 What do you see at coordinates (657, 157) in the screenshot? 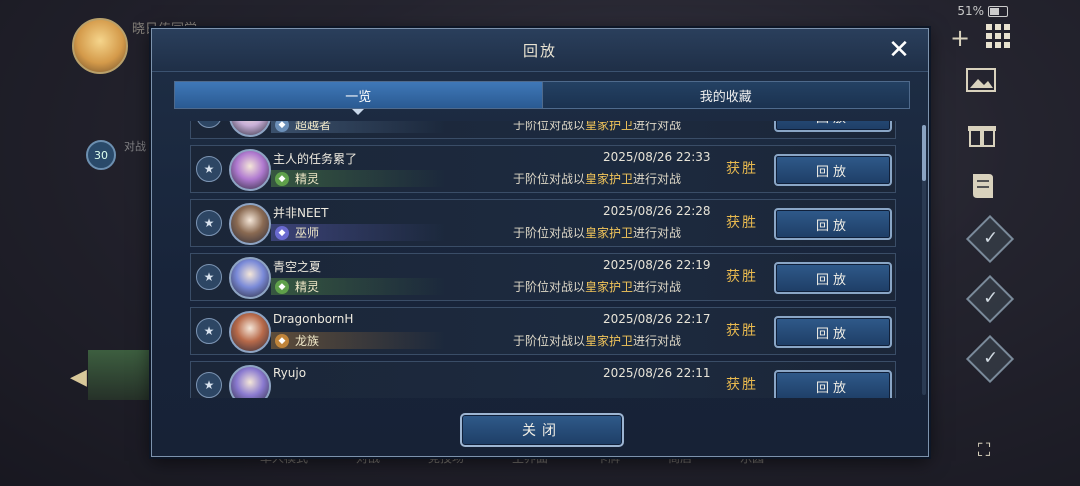
I see `match-datetime: 2025/08/26 22:33` at bounding box center [657, 157].